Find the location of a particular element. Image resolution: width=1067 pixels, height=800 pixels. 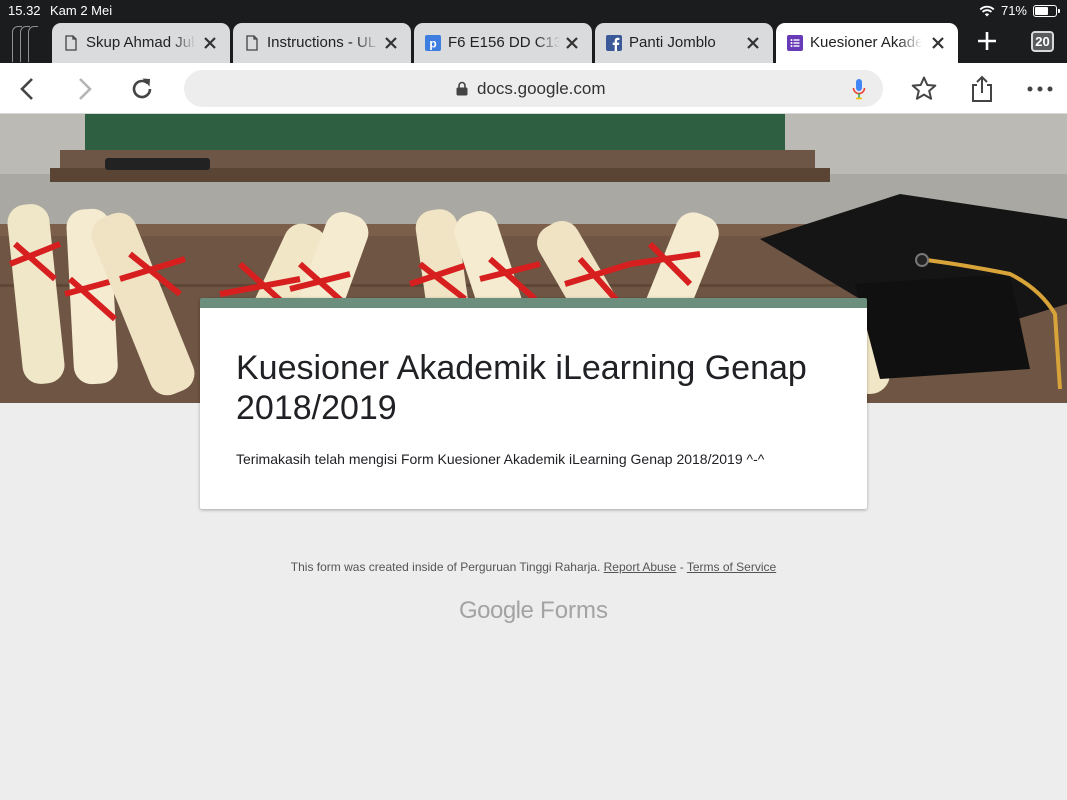

status-date: Kam 2 Mei is located at coordinates (81, 10).